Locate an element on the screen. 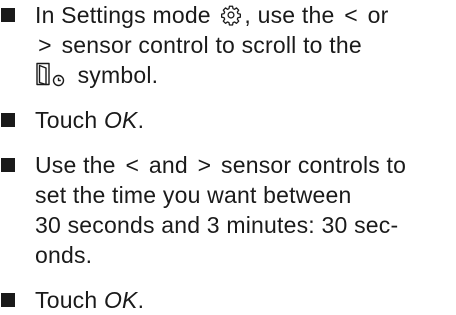 Image resolution: width=456 pixels, height=315 pixels. text-run: symbol. is located at coordinates (115, 75).